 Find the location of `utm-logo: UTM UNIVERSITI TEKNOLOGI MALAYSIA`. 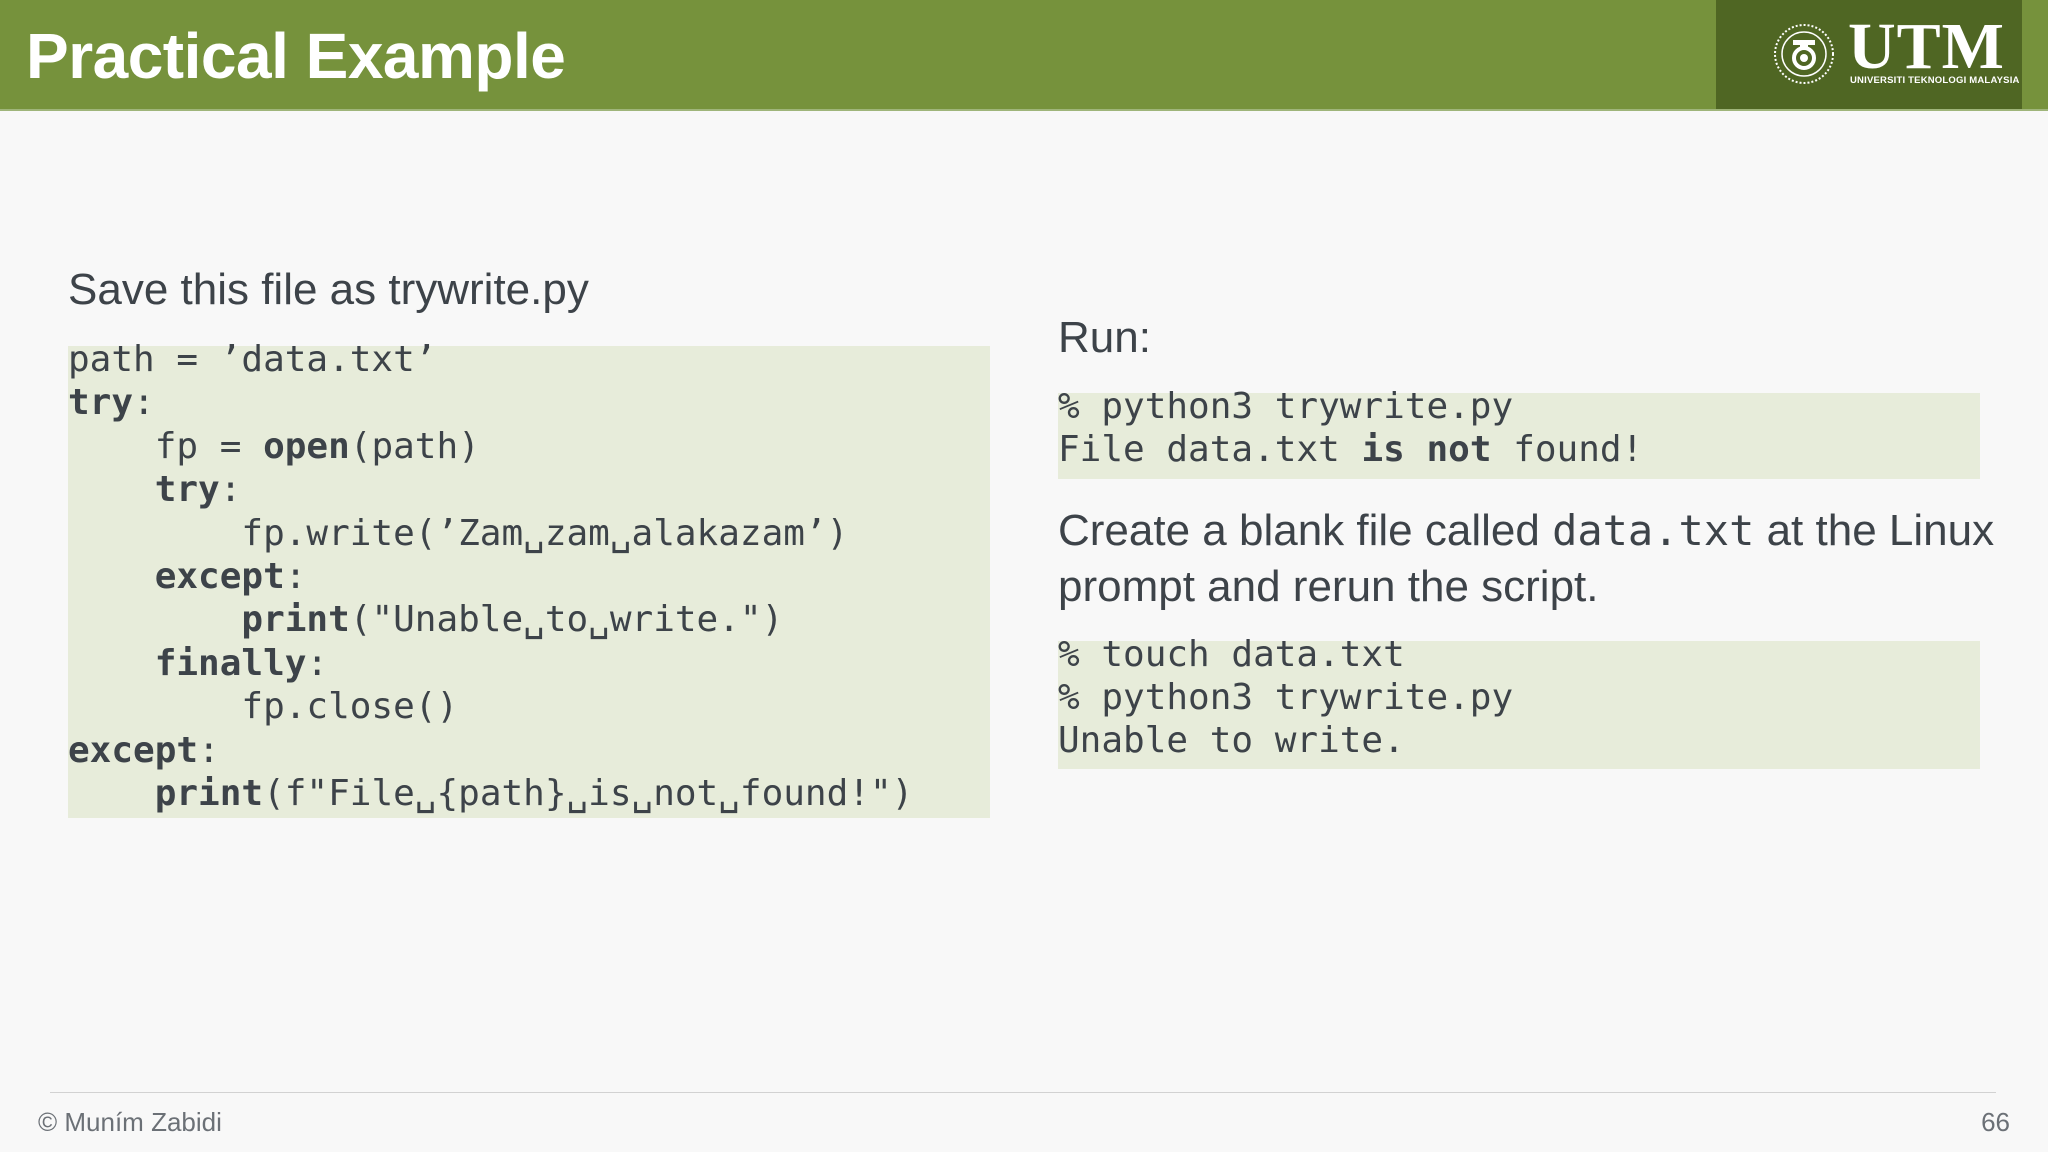

utm-logo: UTM UNIVERSITI TEKNOLOGI MALAYSIA is located at coordinates (1869, 54).